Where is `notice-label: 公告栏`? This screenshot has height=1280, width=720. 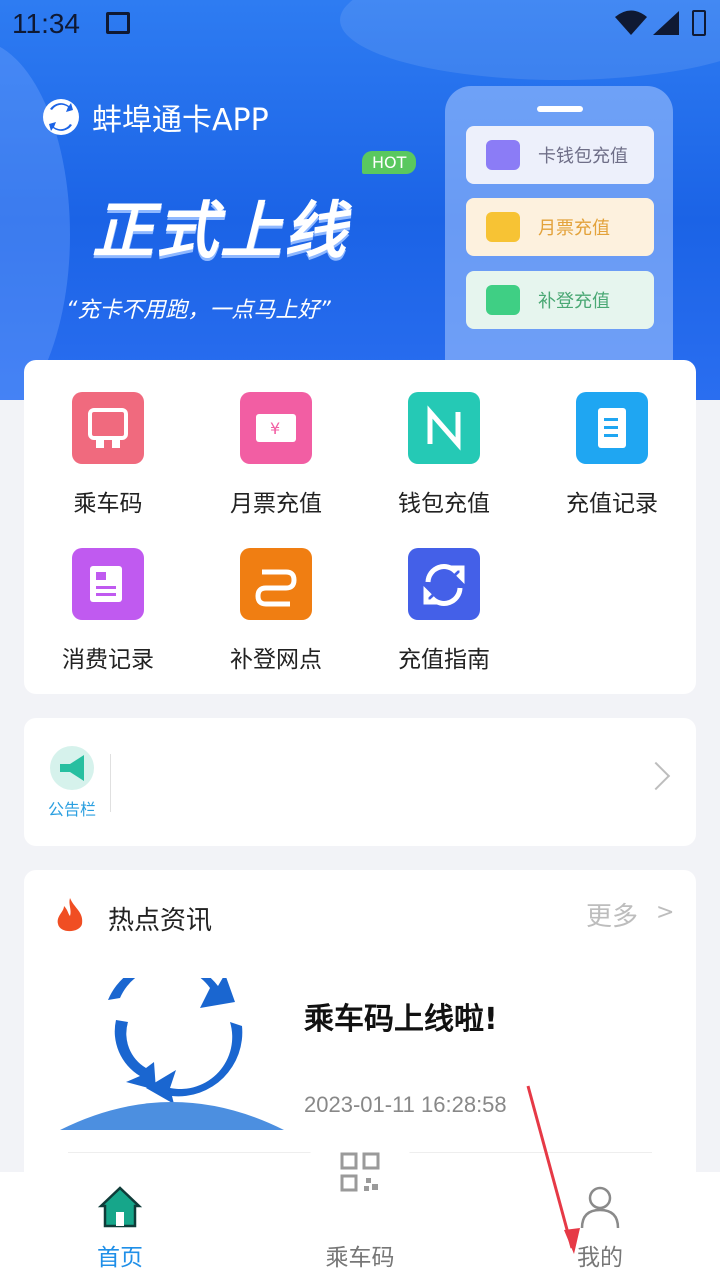 notice-label: 公告栏 is located at coordinates (72, 809).